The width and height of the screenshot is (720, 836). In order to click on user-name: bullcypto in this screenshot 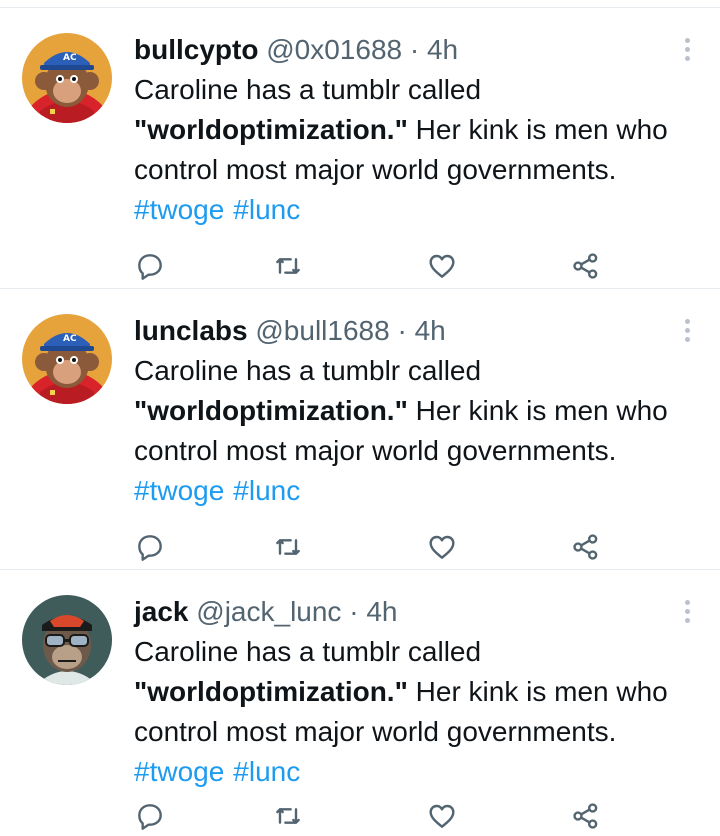, I will do `click(196, 49)`.